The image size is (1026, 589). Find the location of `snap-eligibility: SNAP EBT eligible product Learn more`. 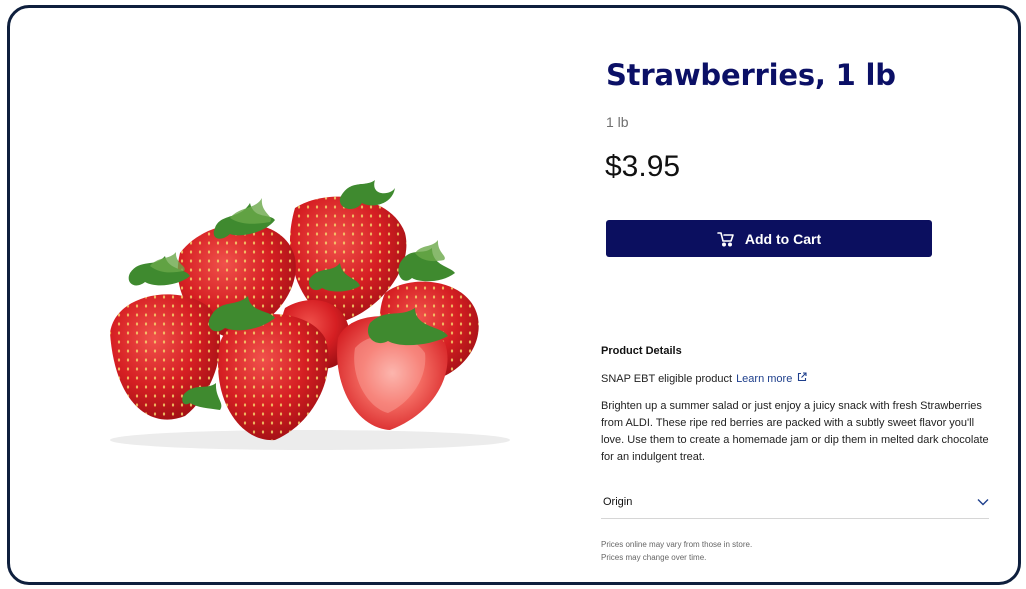

snap-eligibility: SNAP EBT eligible product Learn more is located at coordinates (704, 378).